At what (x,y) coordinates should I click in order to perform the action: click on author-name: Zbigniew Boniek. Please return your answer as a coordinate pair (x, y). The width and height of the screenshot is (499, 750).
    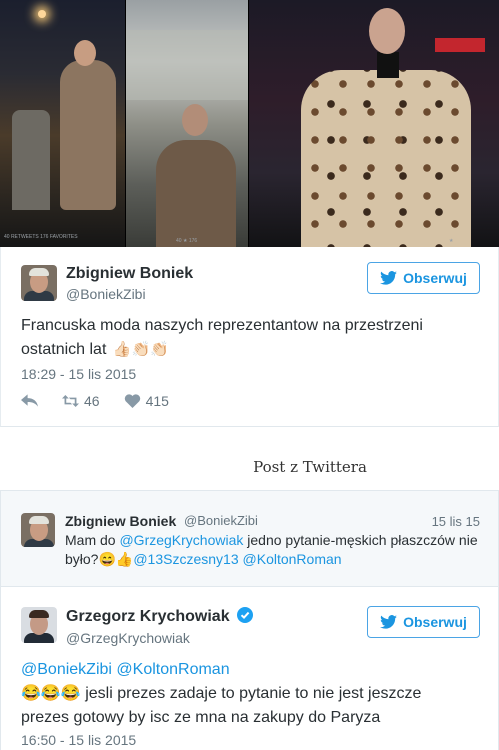
    Looking at the image, I should click on (129, 274).